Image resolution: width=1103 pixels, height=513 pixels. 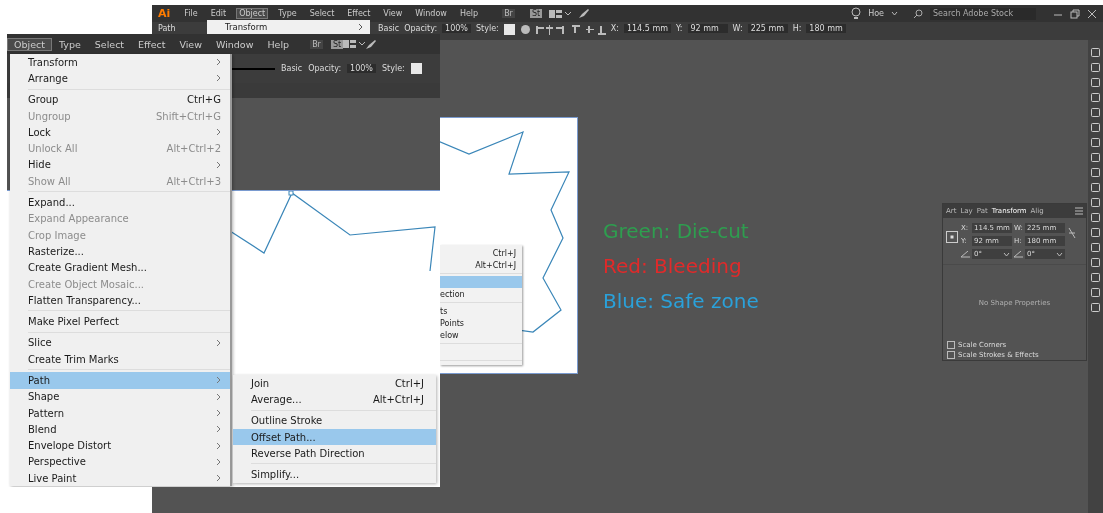 I want to click on menu-item: Path, so click(x=120, y=380).